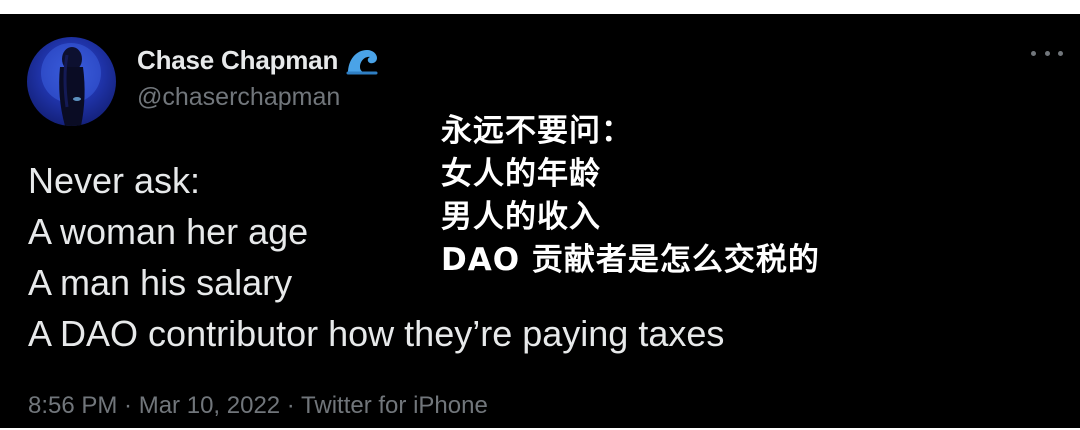 The image size is (1080, 430). I want to click on author-name: Chase Chapman, so click(258, 60).